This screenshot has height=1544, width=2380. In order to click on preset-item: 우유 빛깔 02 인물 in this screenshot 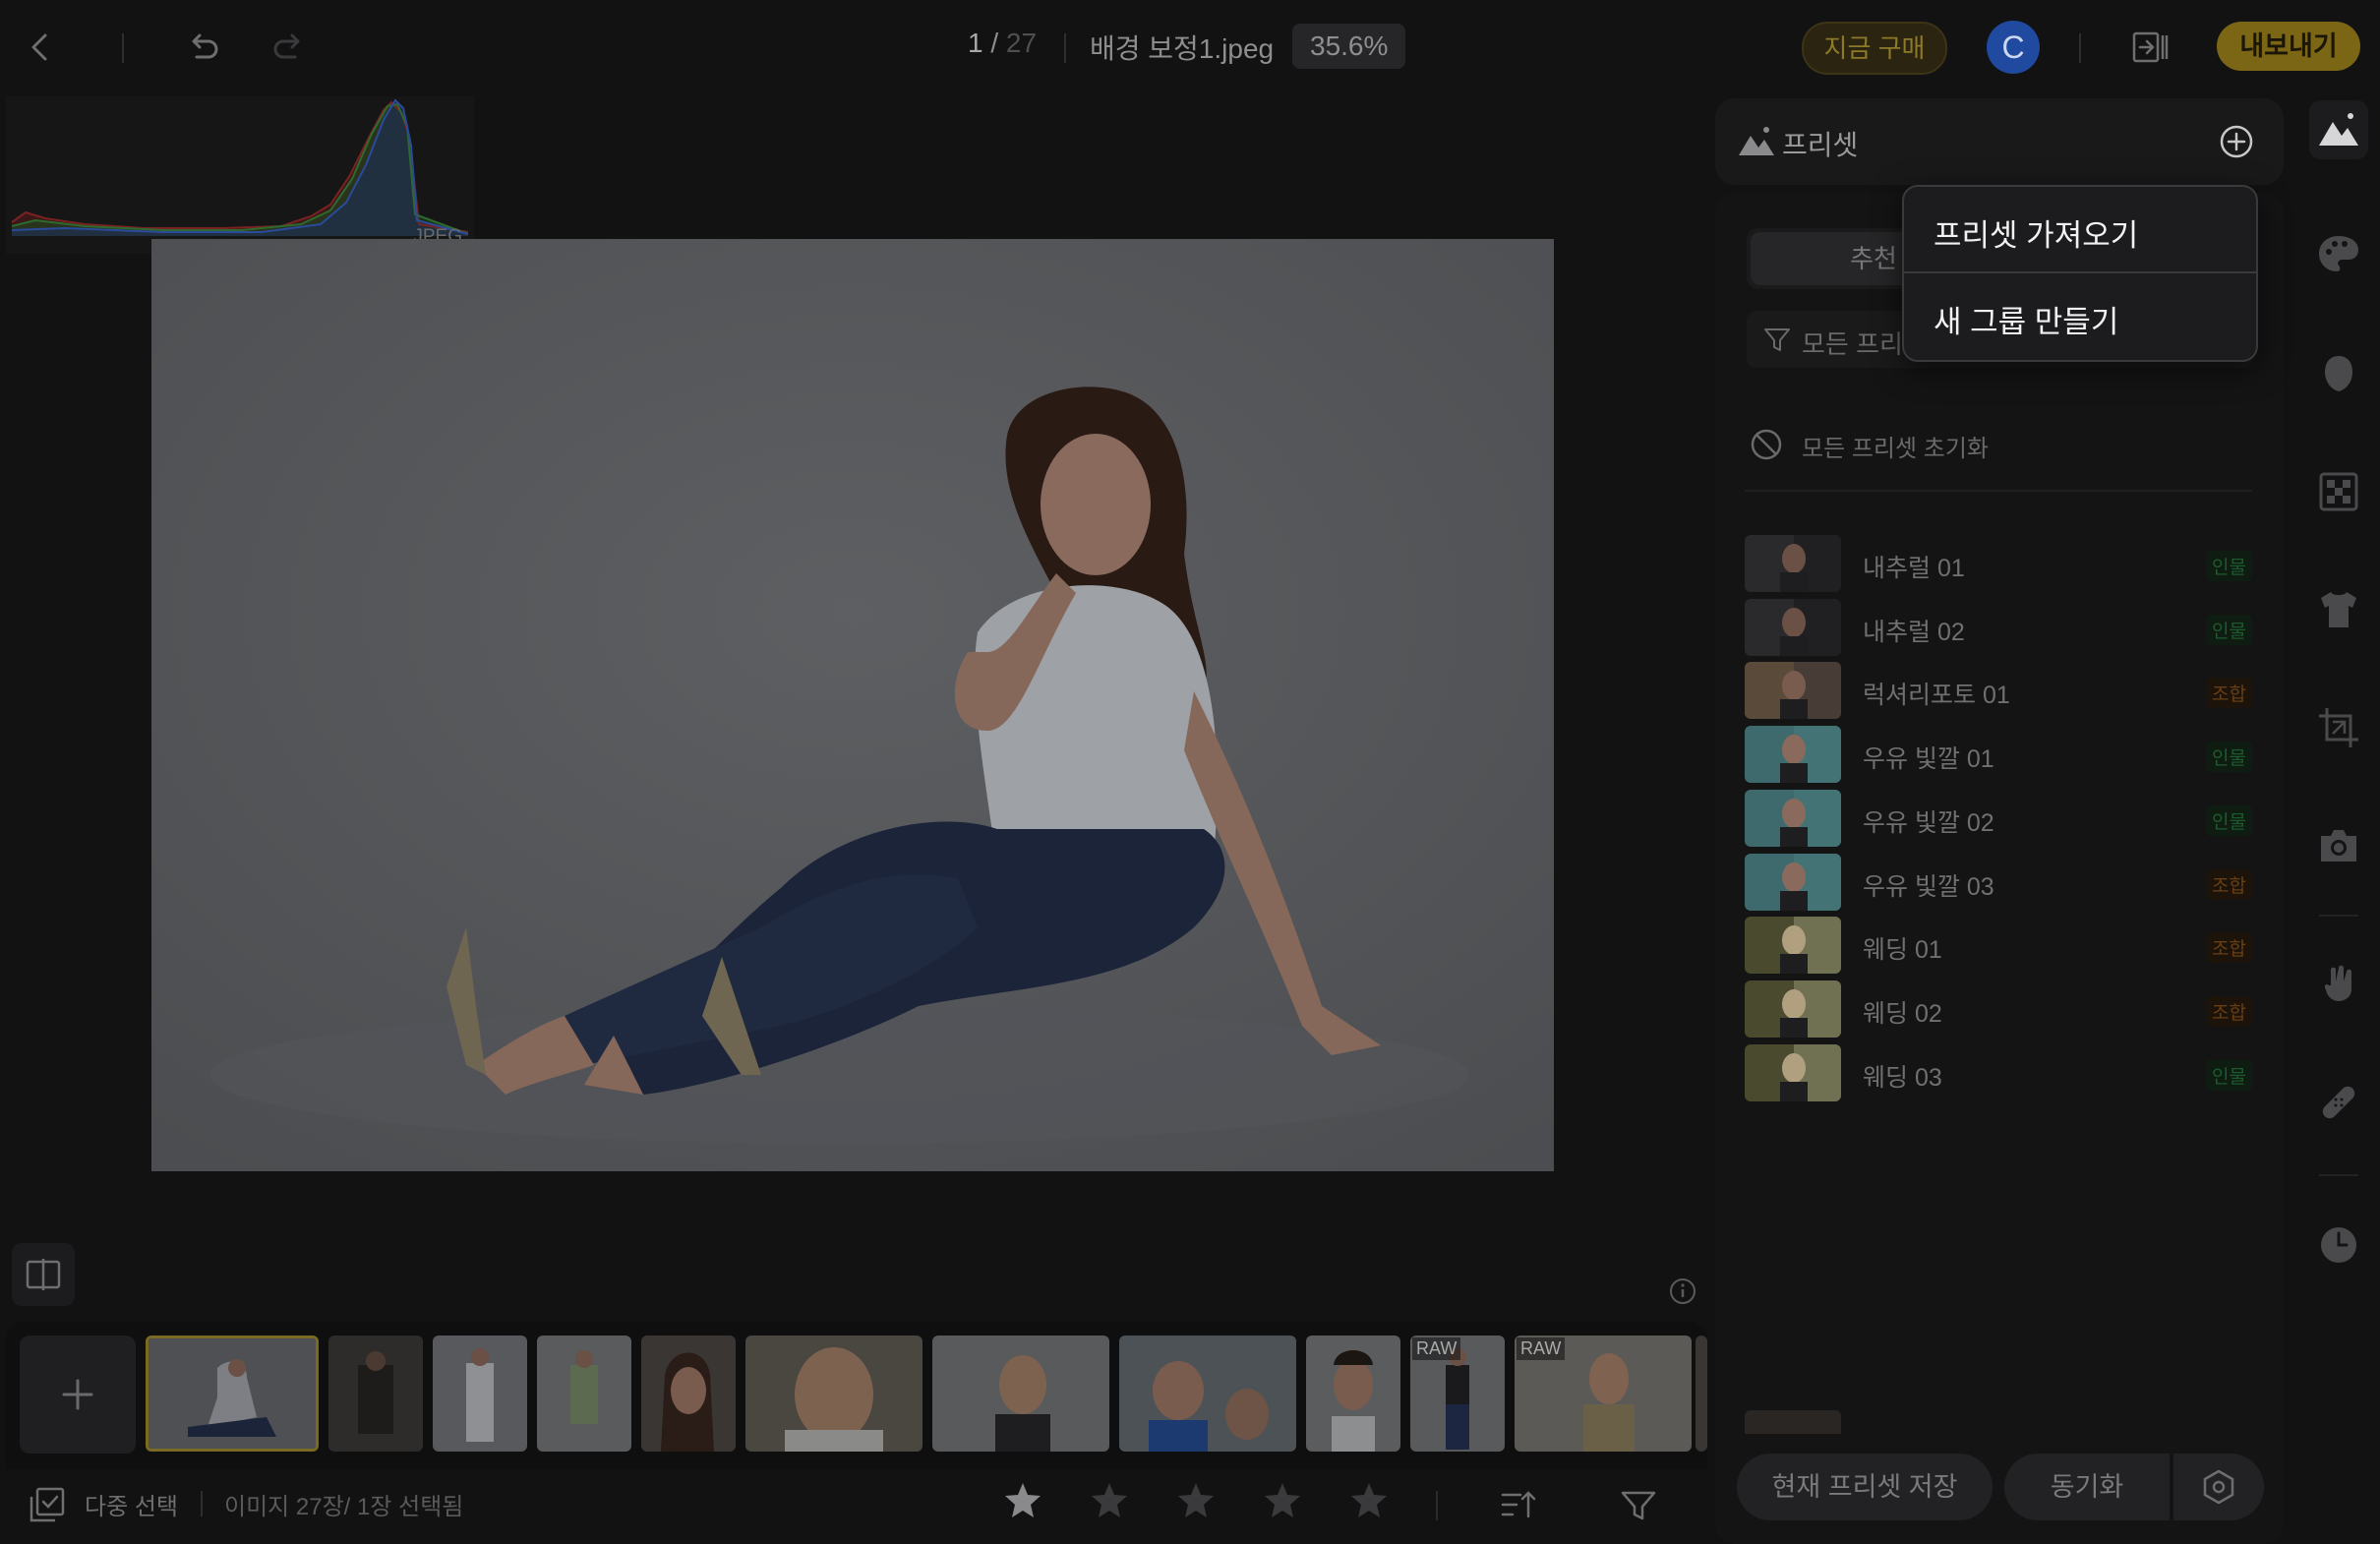, I will do `click(1998, 820)`.